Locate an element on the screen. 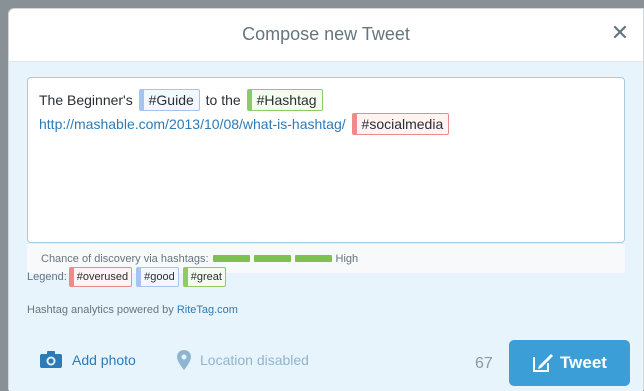  legend: Legend: #overused #good #great is located at coordinates (127, 277).